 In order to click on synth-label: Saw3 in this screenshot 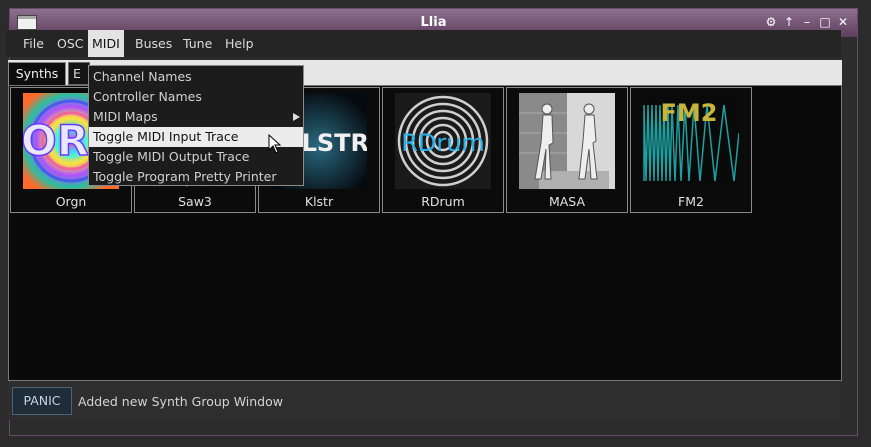, I will do `click(195, 201)`.